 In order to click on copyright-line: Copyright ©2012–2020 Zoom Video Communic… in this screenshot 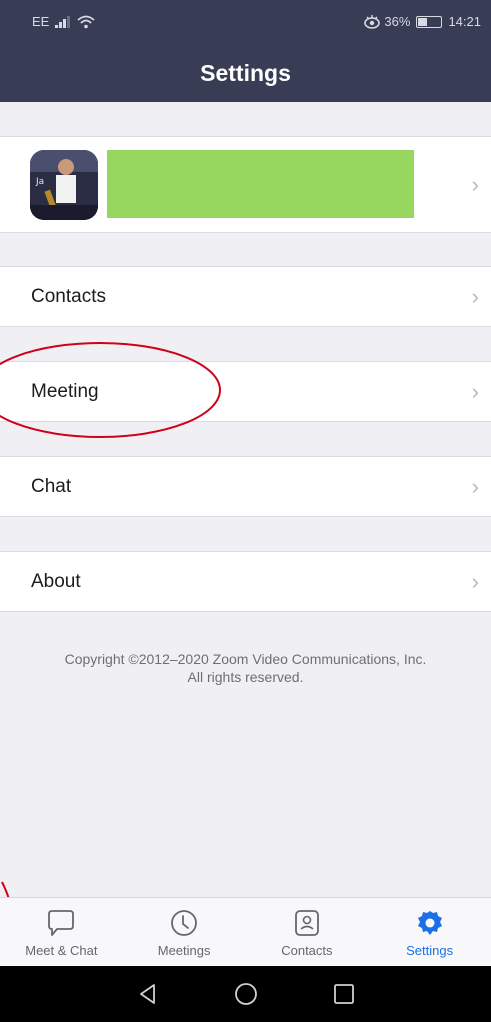, I will do `click(245, 659)`.